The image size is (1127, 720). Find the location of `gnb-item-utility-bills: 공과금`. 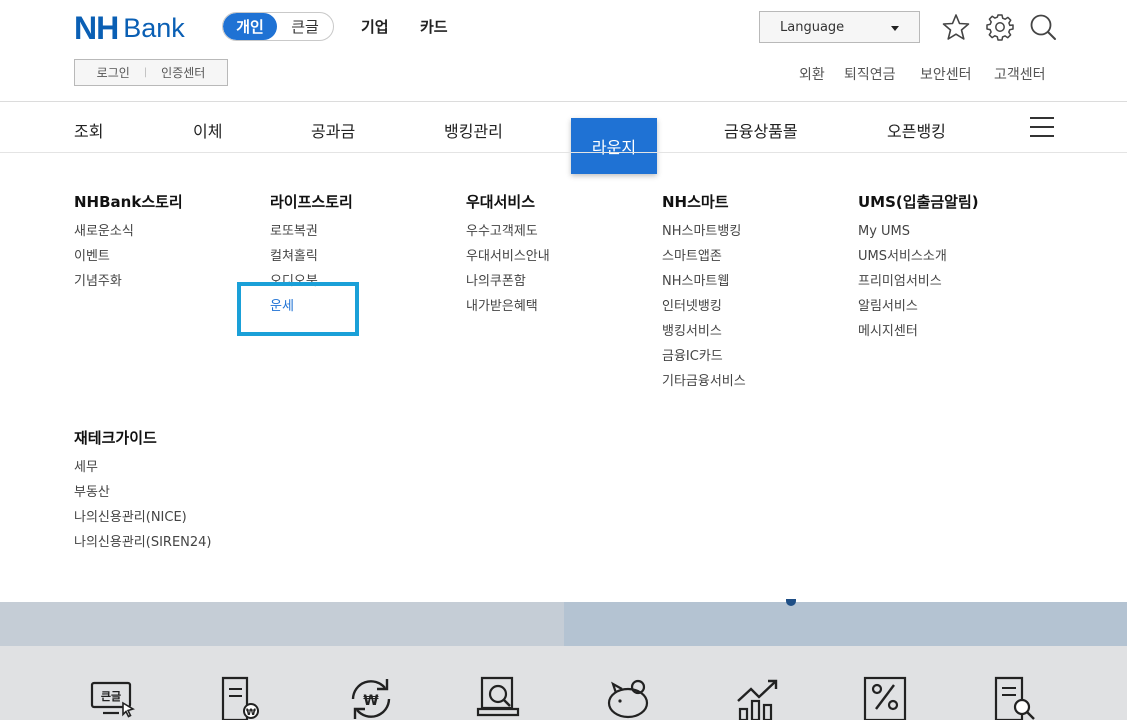

gnb-item-utility-bills: 공과금 is located at coordinates (333, 130).